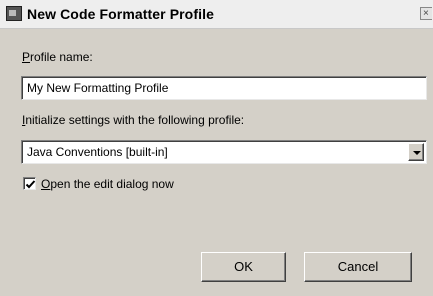  What do you see at coordinates (243, 267) in the screenshot?
I see `ok-button: OK` at bounding box center [243, 267].